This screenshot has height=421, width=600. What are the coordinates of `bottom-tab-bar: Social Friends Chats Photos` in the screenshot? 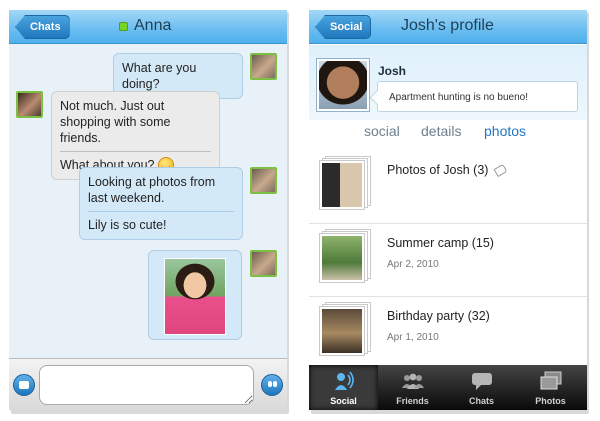 It's located at (448, 387).